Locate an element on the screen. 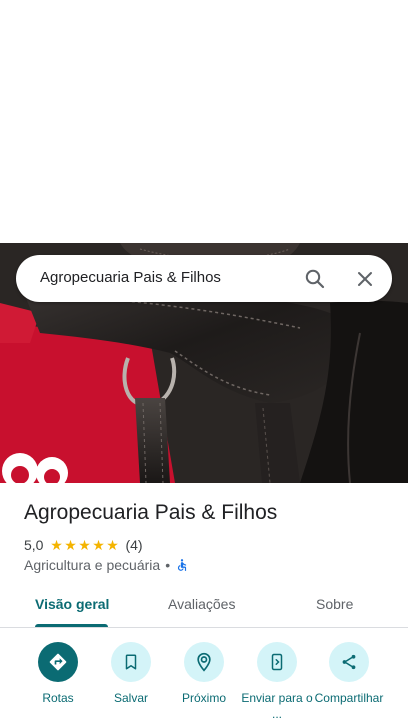  bookmark-icon is located at coordinates (131, 662).